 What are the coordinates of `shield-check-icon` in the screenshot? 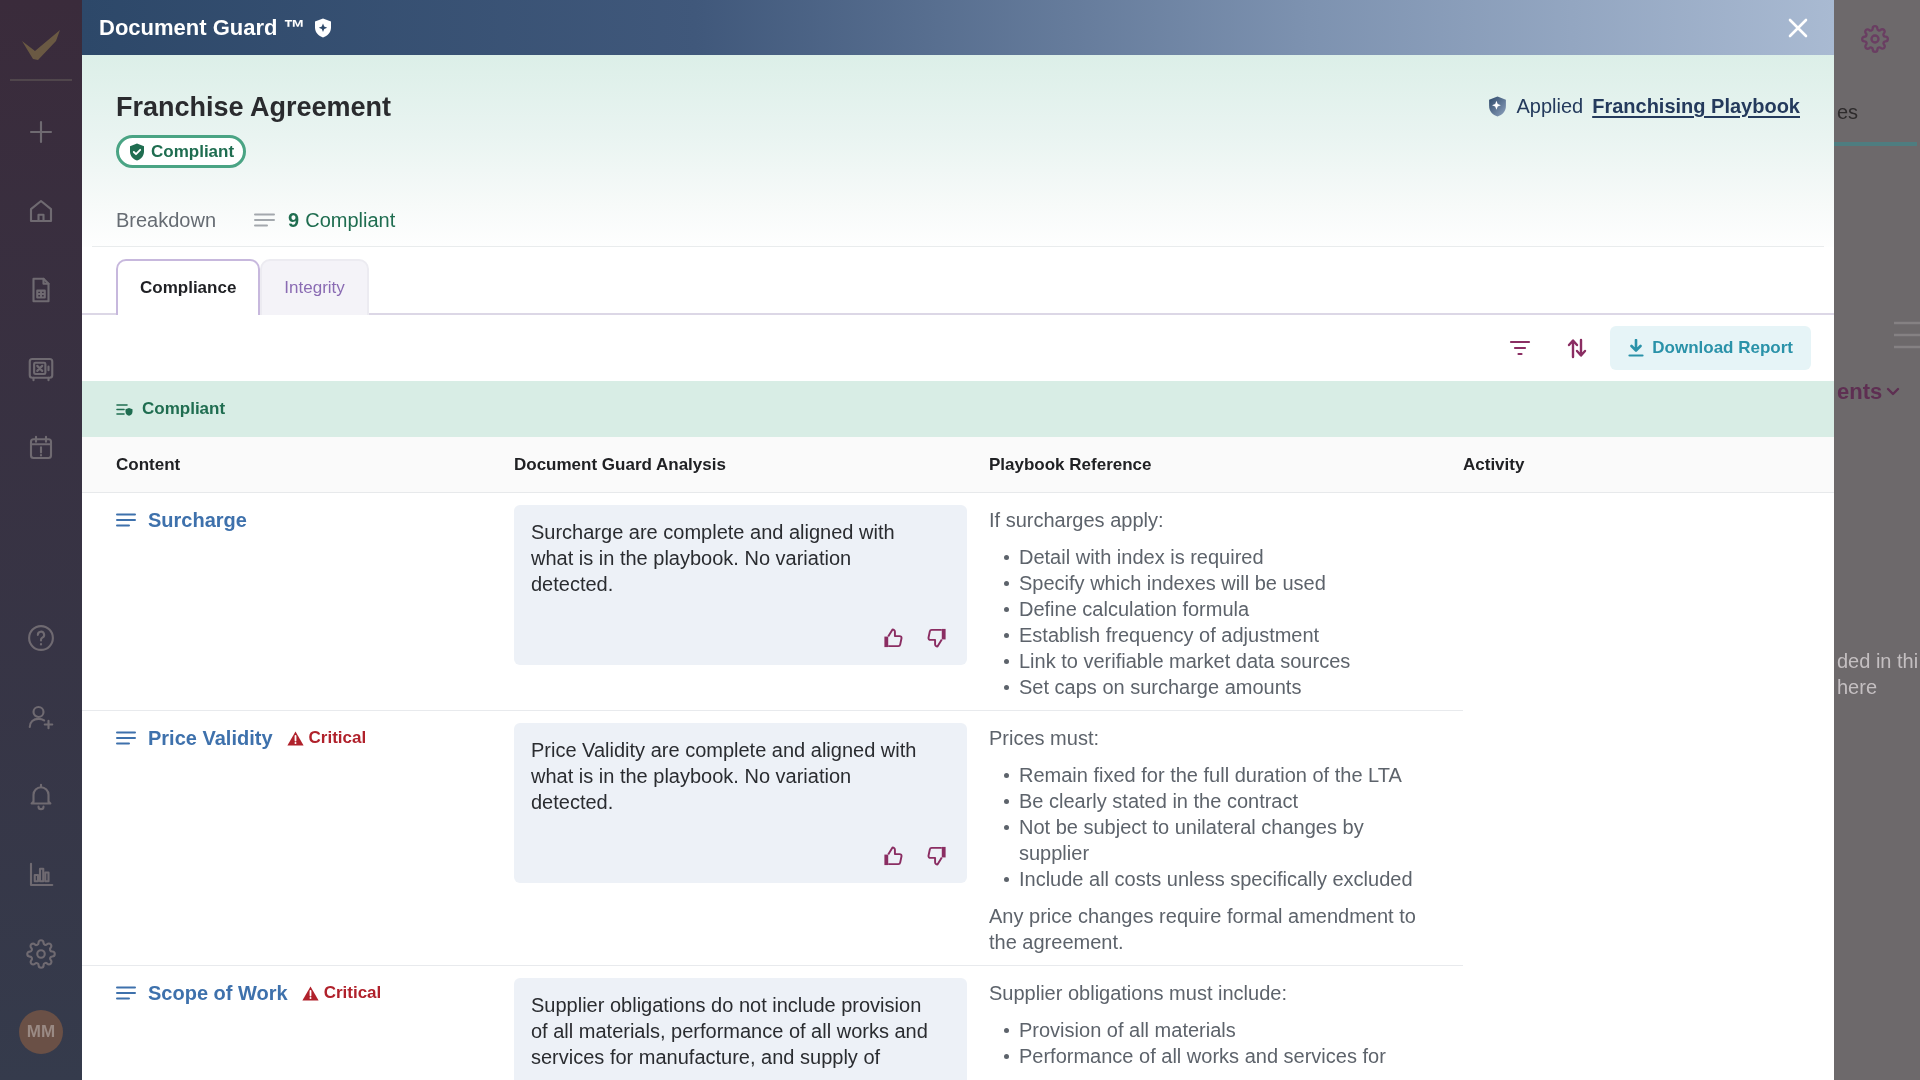 It's located at (137, 151).